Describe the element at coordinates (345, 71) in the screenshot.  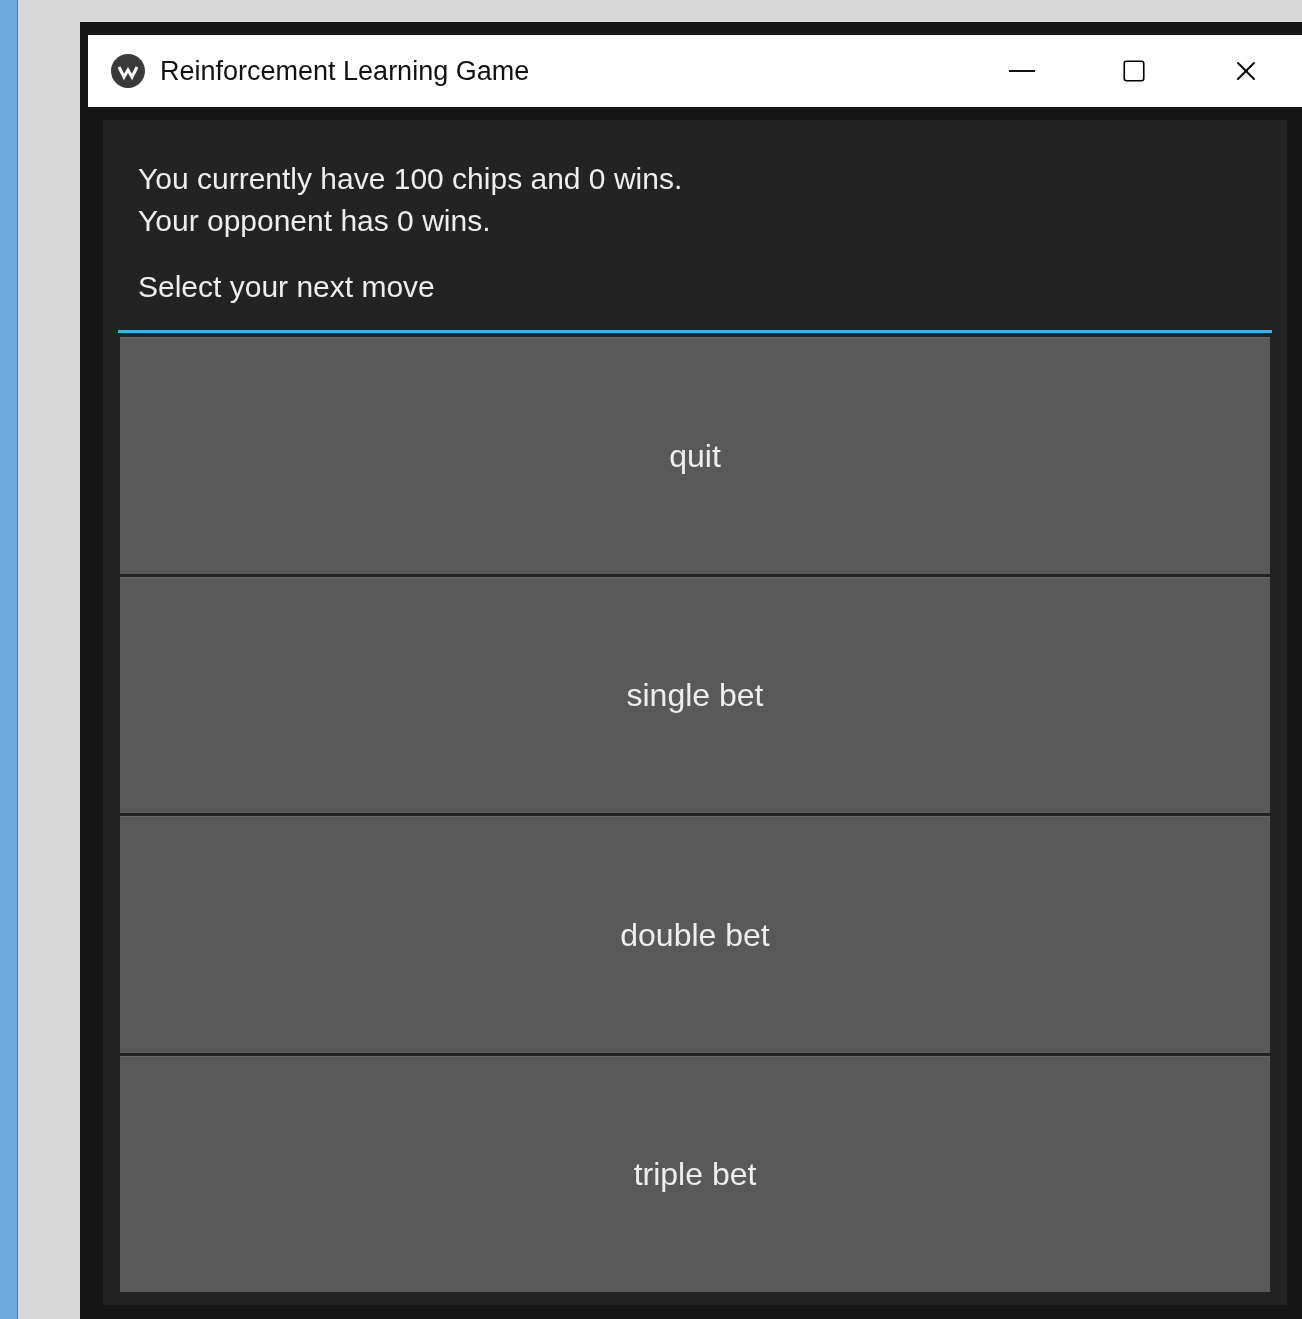
I see `window-title: Reinforcement Learning Game` at that location.